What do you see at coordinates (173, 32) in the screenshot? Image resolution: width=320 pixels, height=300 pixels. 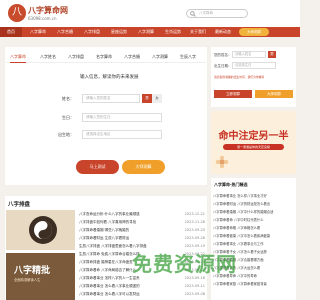 I see `nav-item-zodiac: 生肖运势` at bounding box center [173, 32].